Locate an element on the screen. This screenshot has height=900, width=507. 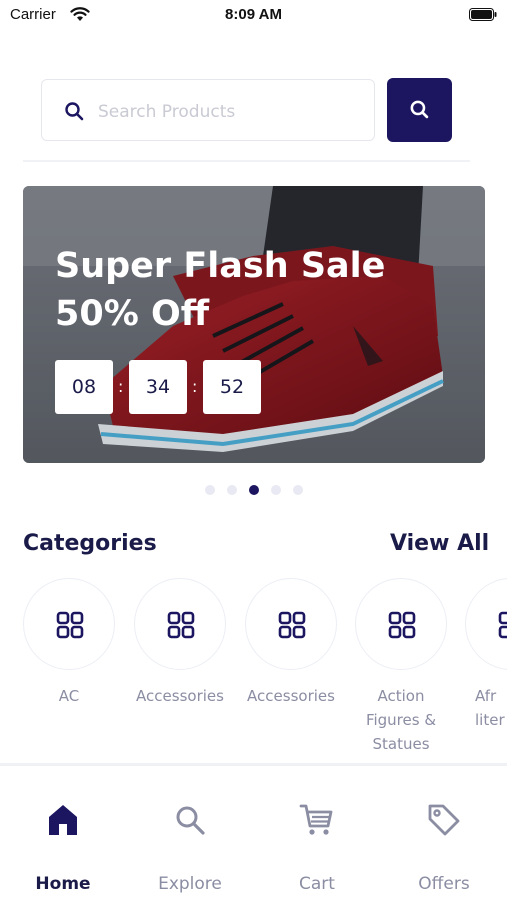
nav-label: Cart is located at coordinates (317, 884).